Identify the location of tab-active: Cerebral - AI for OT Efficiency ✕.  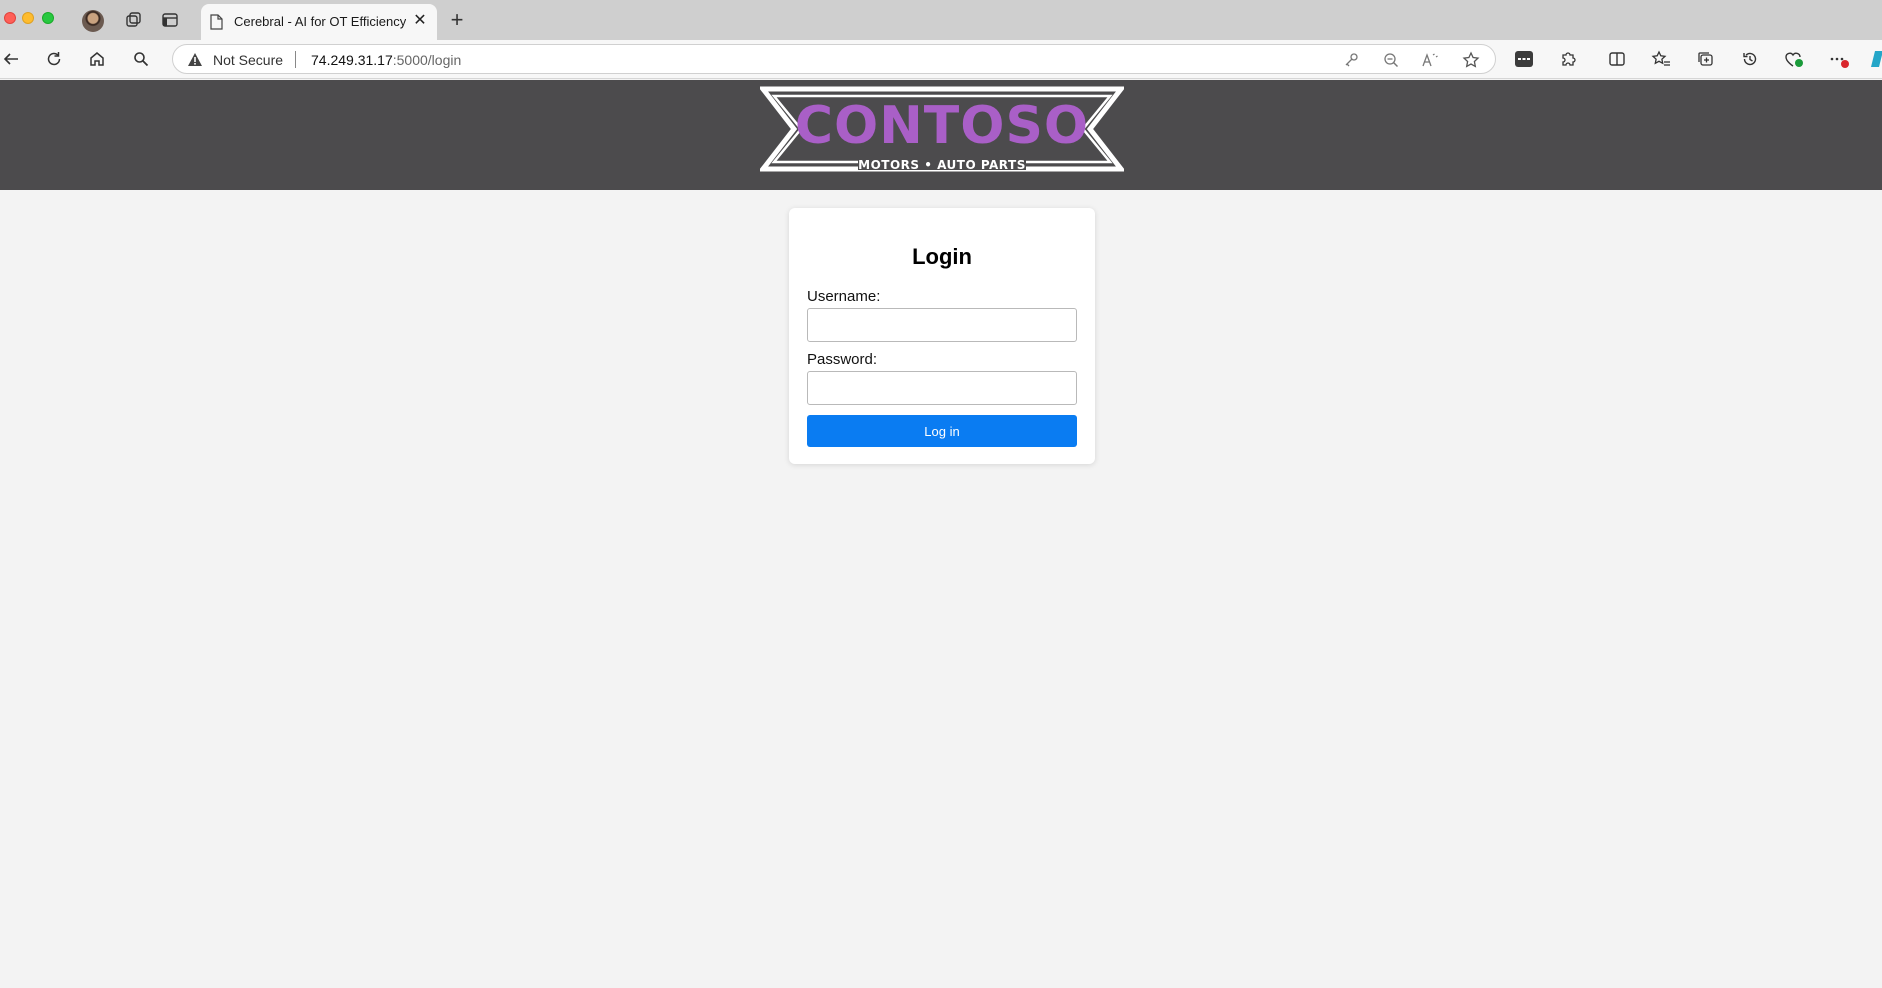
(319, 22).